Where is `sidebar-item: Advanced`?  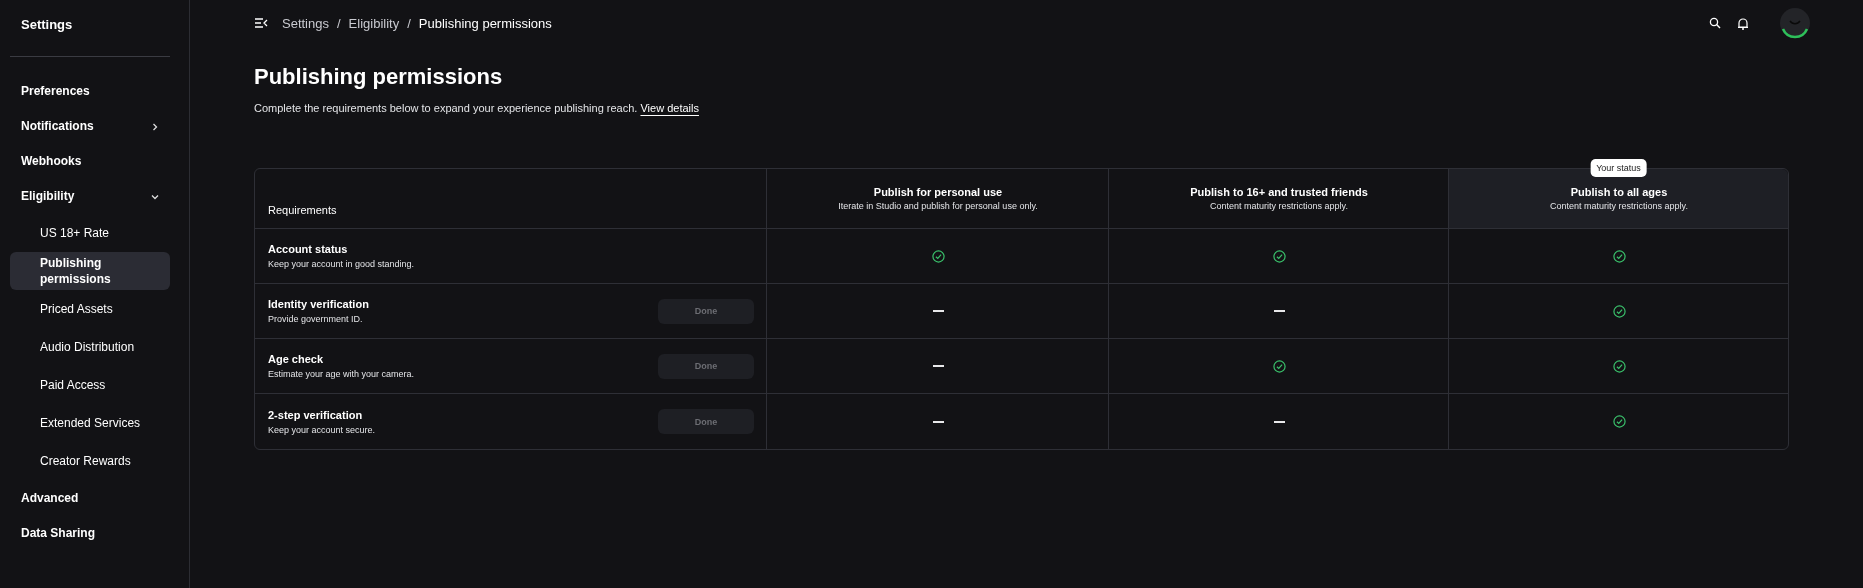
sidebar-item: Advanced is located at coordinates (90, 498).